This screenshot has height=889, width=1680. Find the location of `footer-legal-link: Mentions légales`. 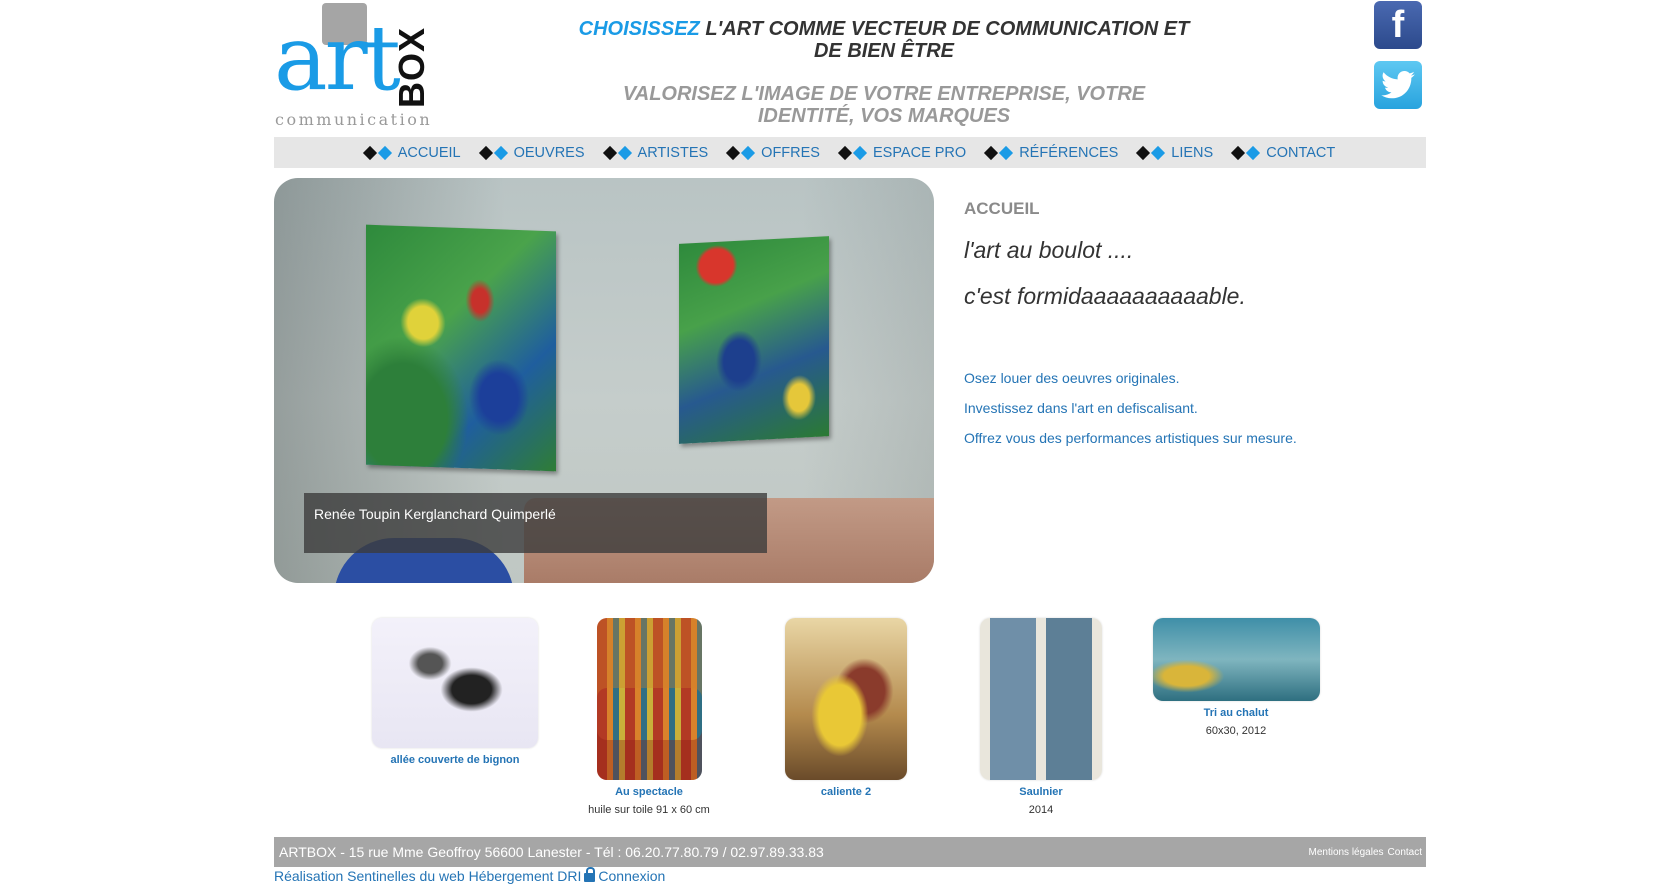

footer-legal-link: Mentions légales is located at coordinates (1345, 852).